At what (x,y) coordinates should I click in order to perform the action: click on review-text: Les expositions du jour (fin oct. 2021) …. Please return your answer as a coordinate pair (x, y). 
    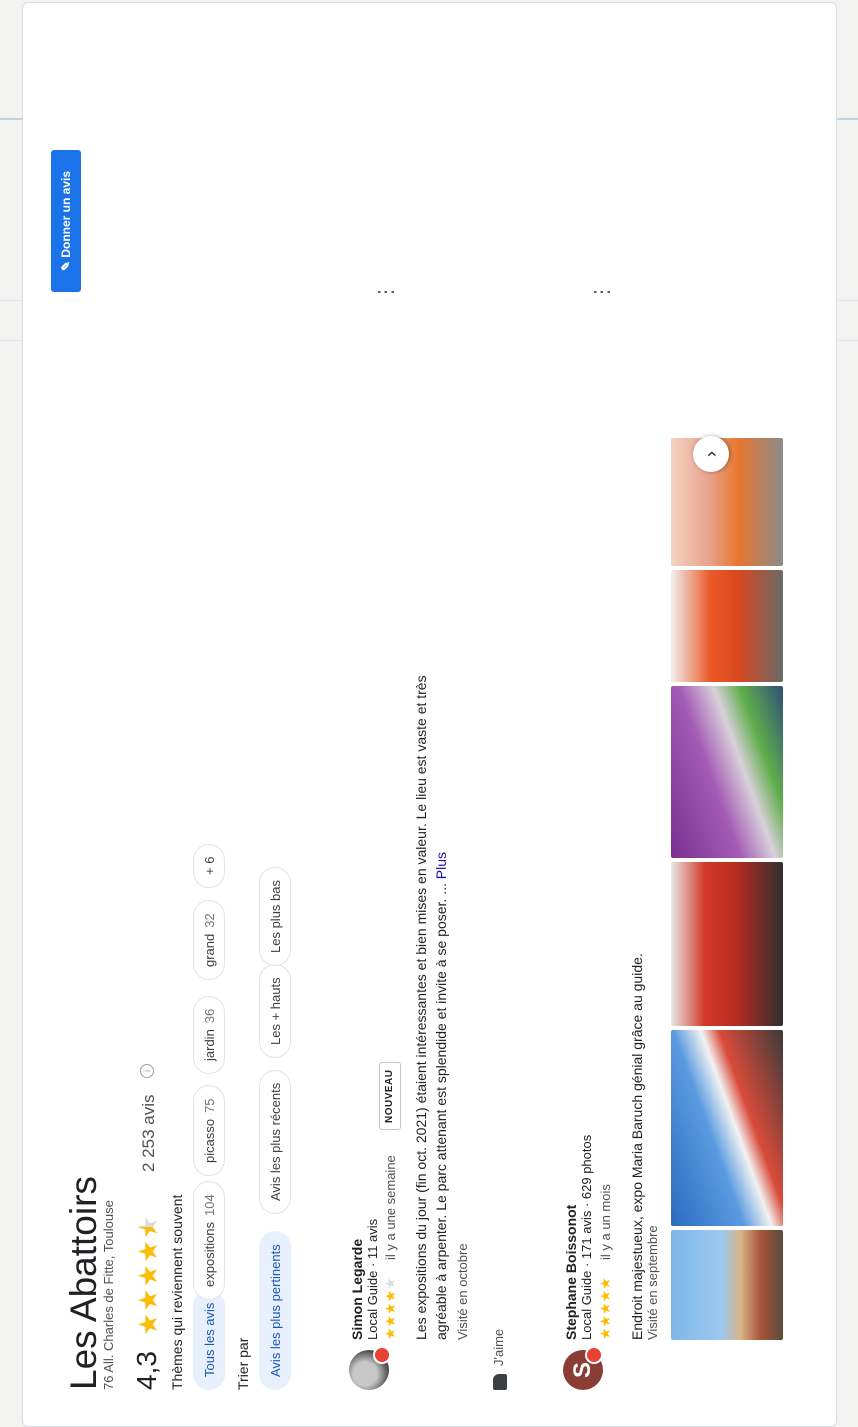
    Looking at the image, I should click on (431, 1007).